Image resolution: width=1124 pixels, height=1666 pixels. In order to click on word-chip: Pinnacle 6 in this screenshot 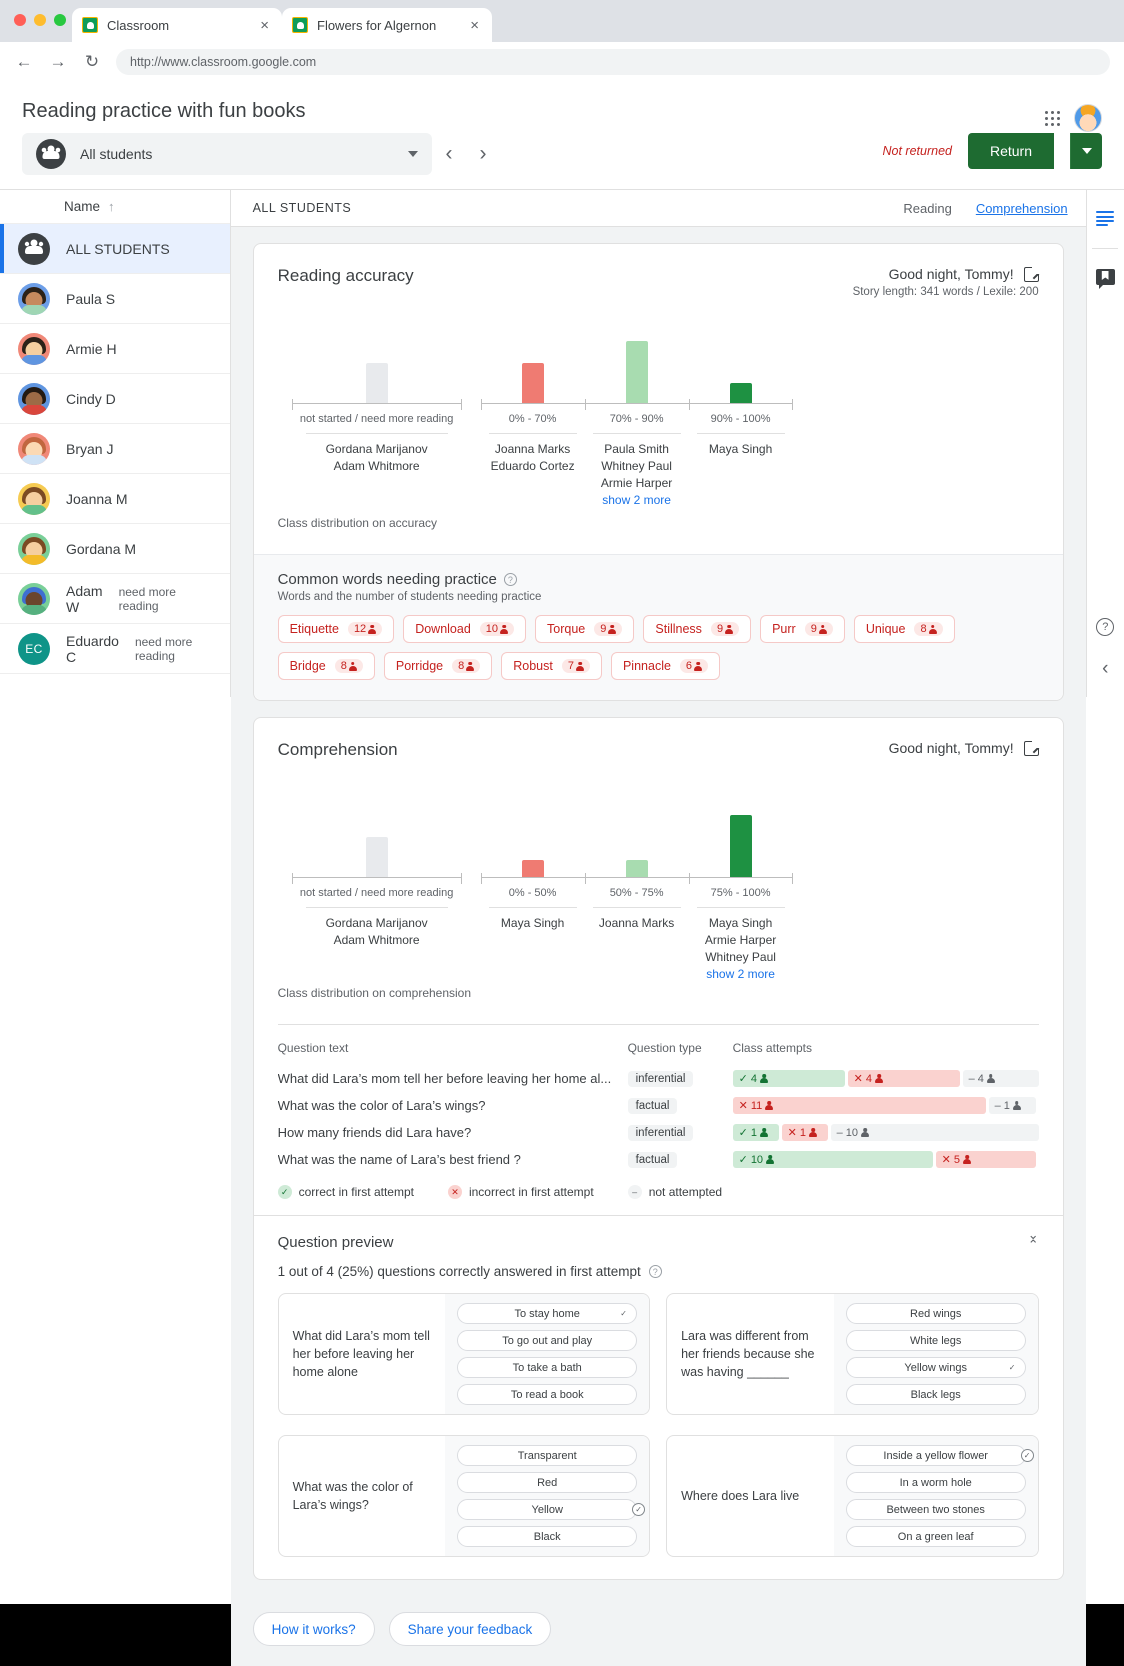, I will do `click(665, 666)`.